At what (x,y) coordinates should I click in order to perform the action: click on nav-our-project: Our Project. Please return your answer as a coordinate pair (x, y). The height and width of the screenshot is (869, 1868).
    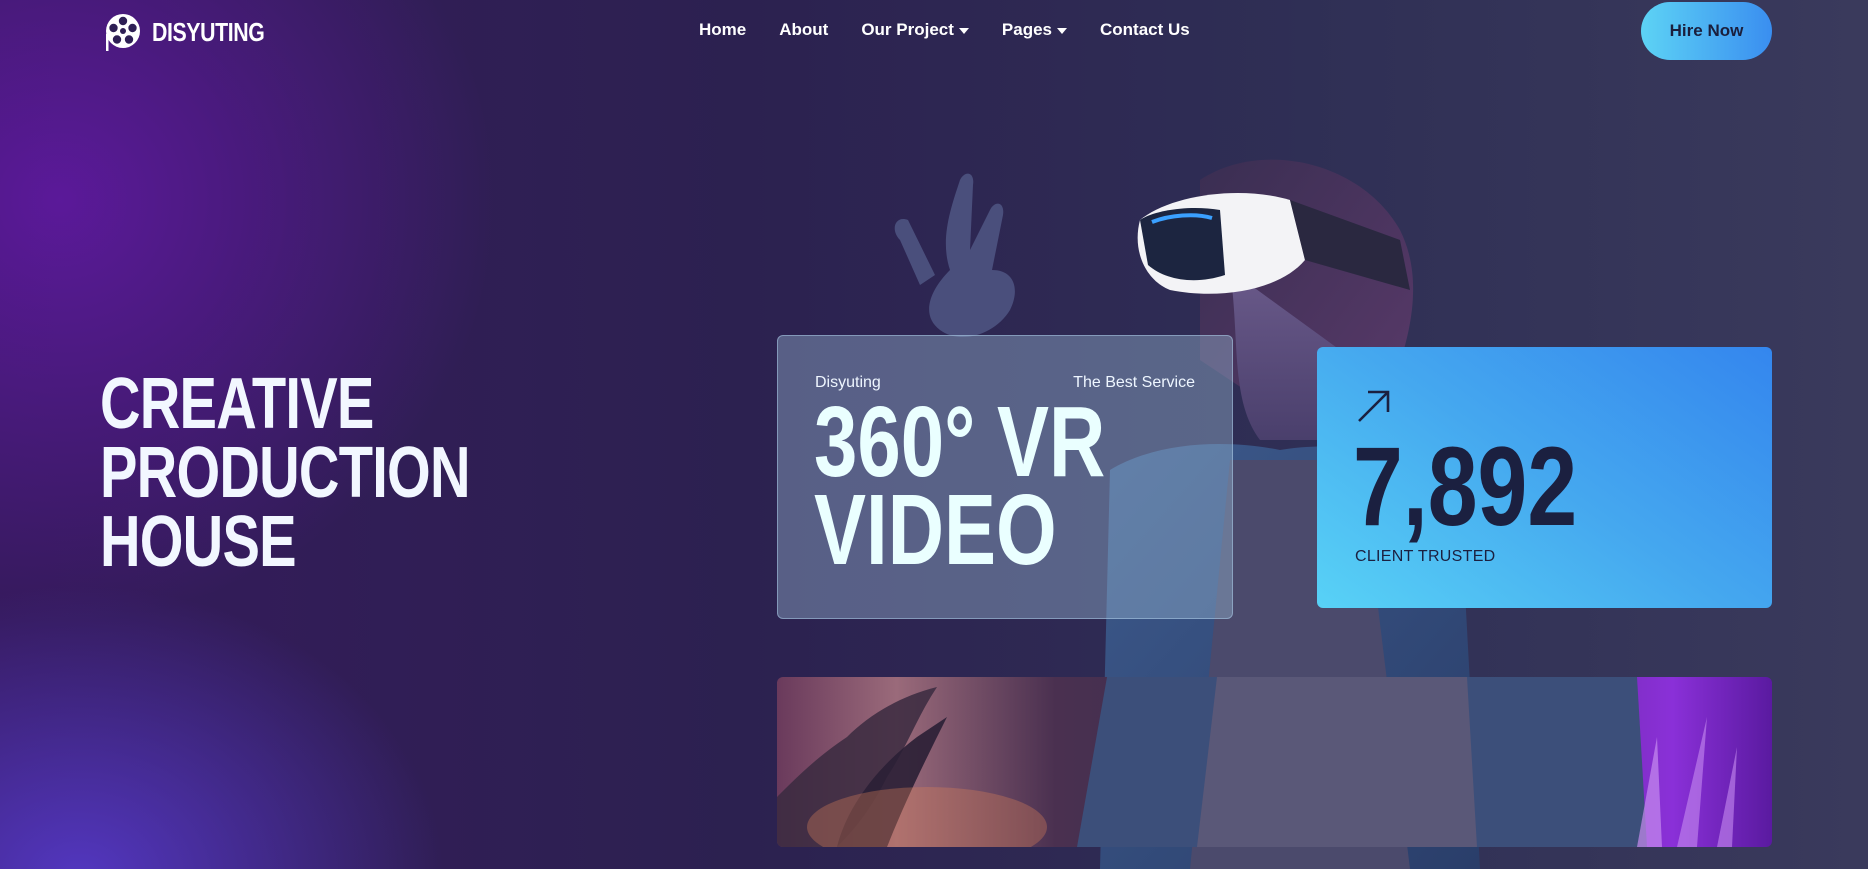
    Looking at the image, I should click on (915, 30).